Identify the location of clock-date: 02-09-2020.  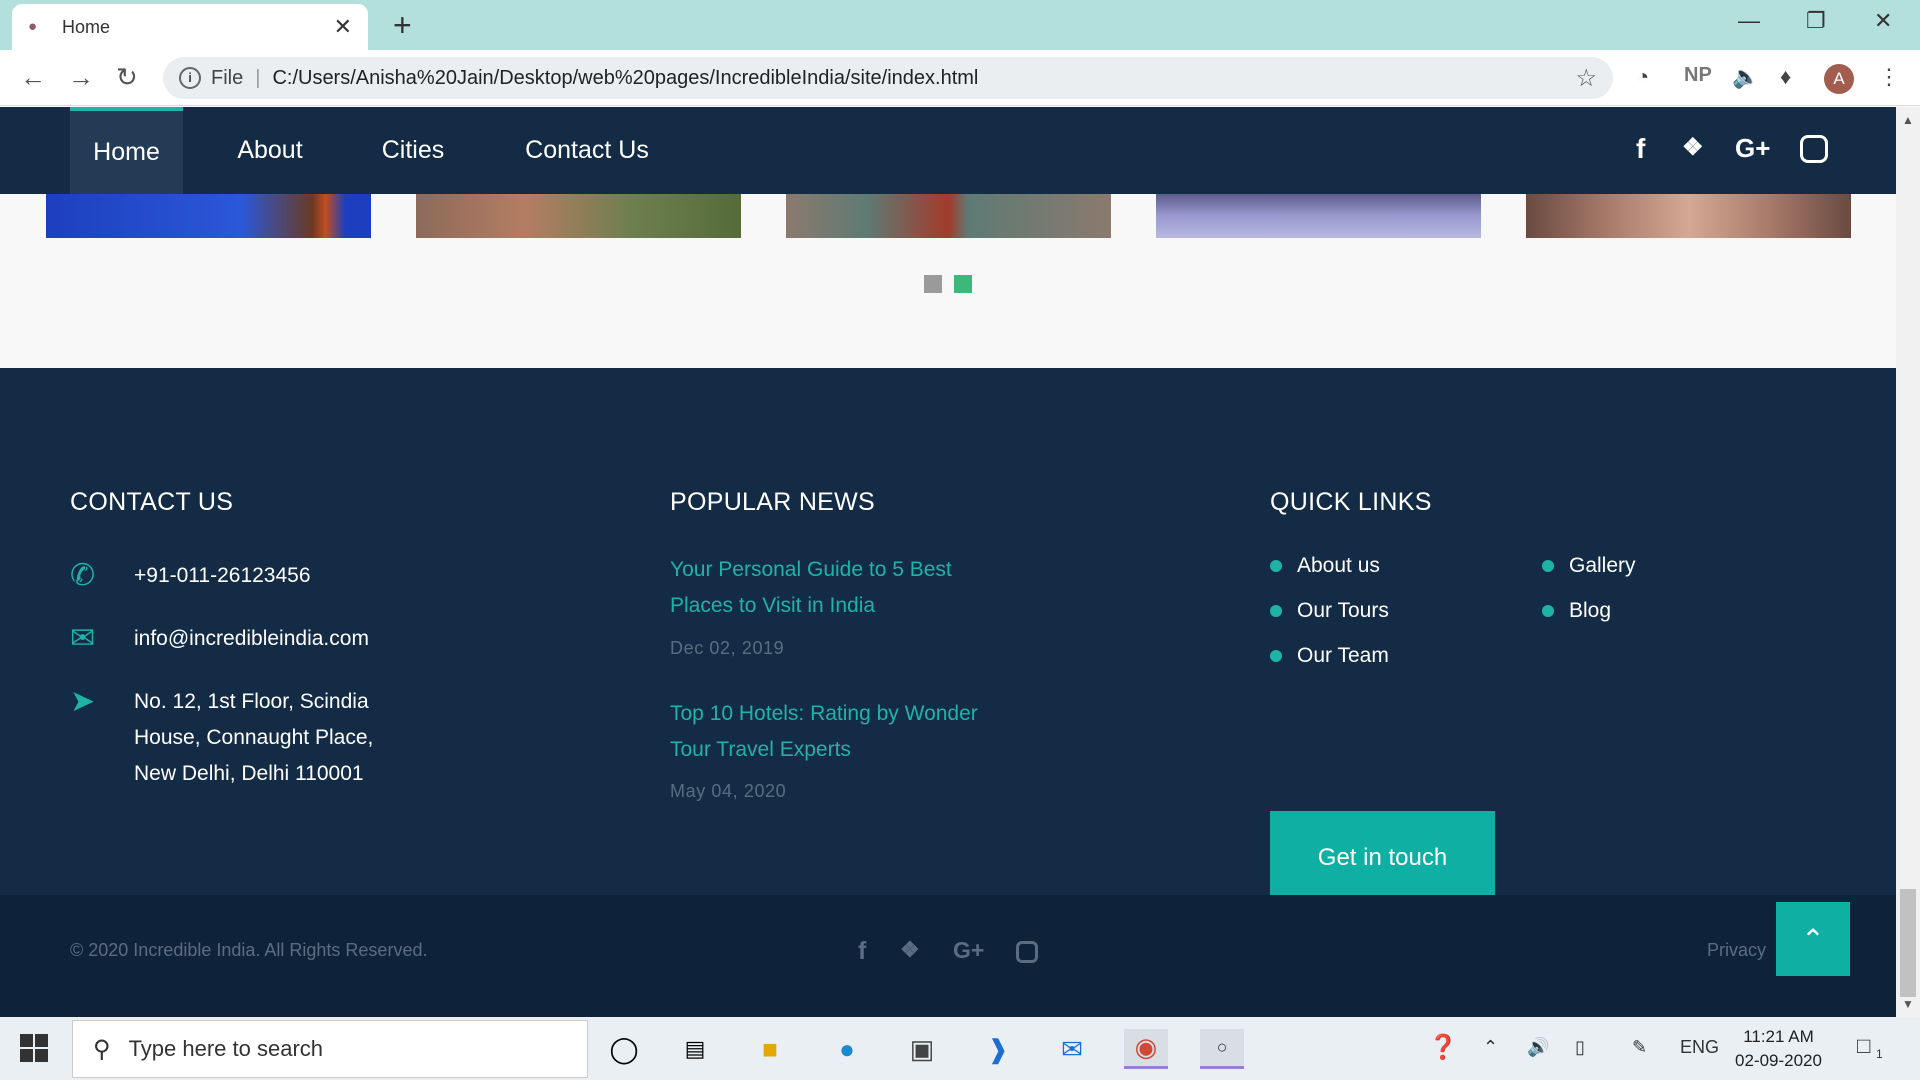
(1778, 1060).